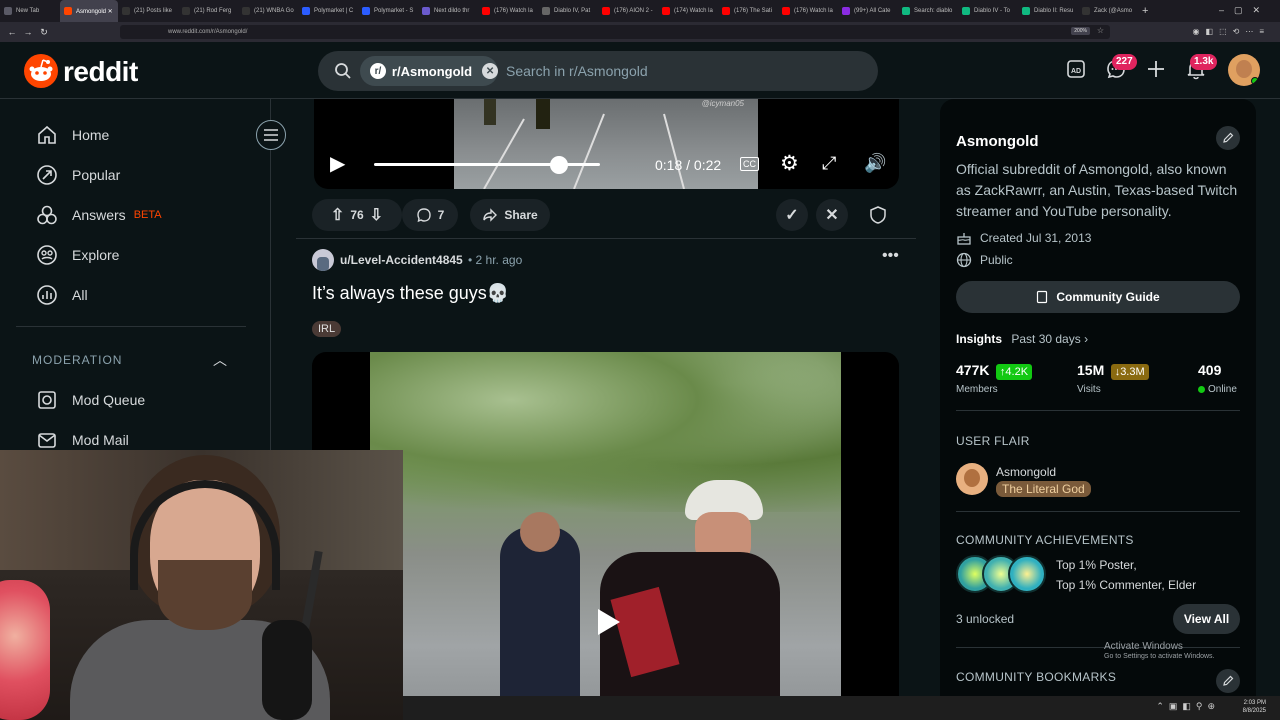  What do you see at coordinates (337, 163) in the screenshot?
I see `play-icon: ▶` at bounding box center [337, 163].